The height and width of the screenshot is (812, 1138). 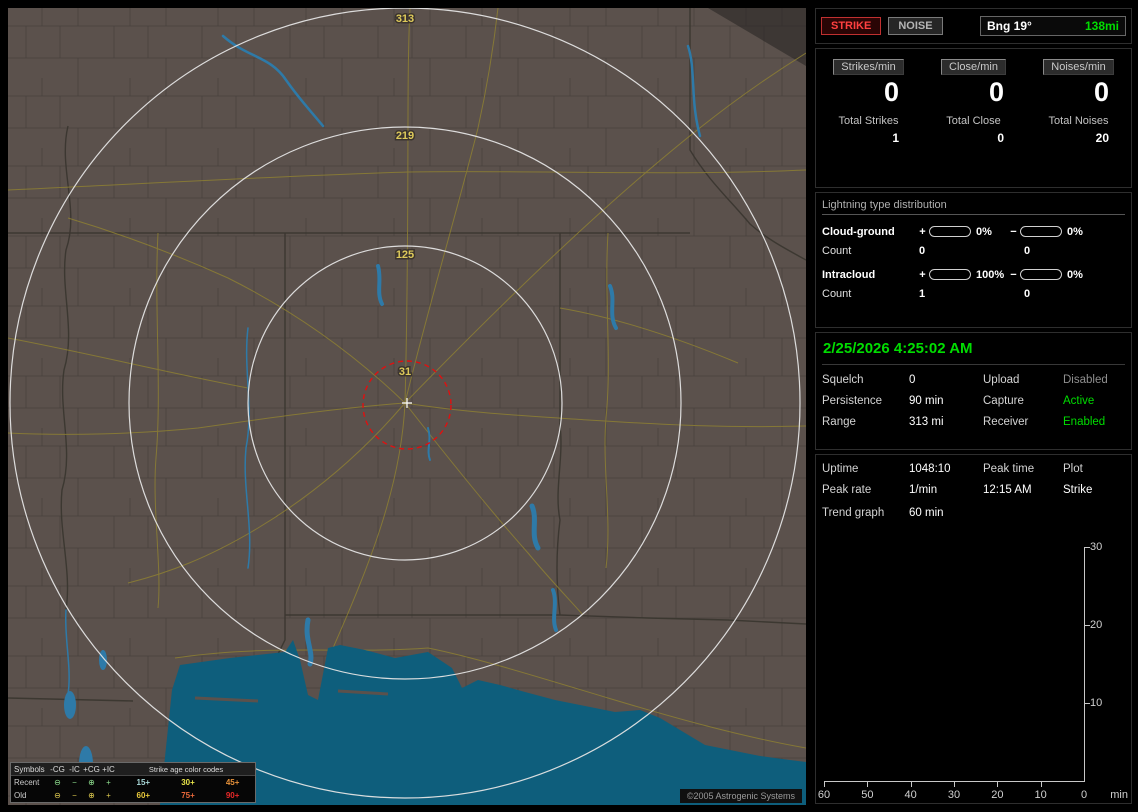 What do you see at coordinates (143, 795) in the screenshot?
I see `age-60: 60+` at bounding box center [143, 795].